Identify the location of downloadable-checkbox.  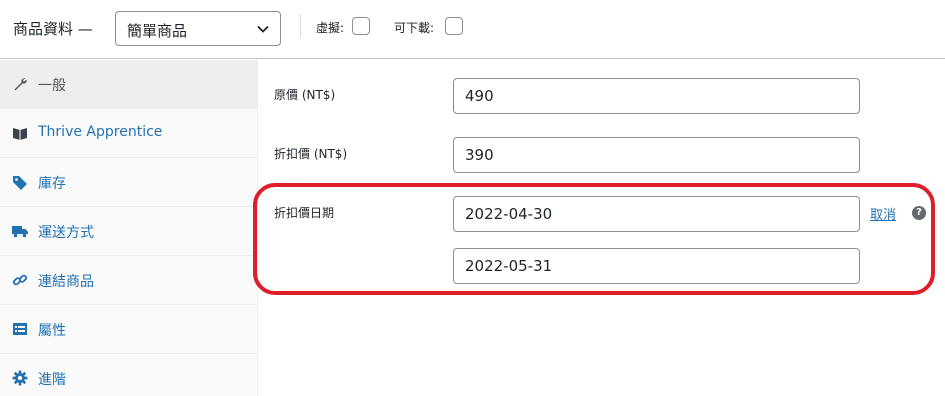
(454, 26).